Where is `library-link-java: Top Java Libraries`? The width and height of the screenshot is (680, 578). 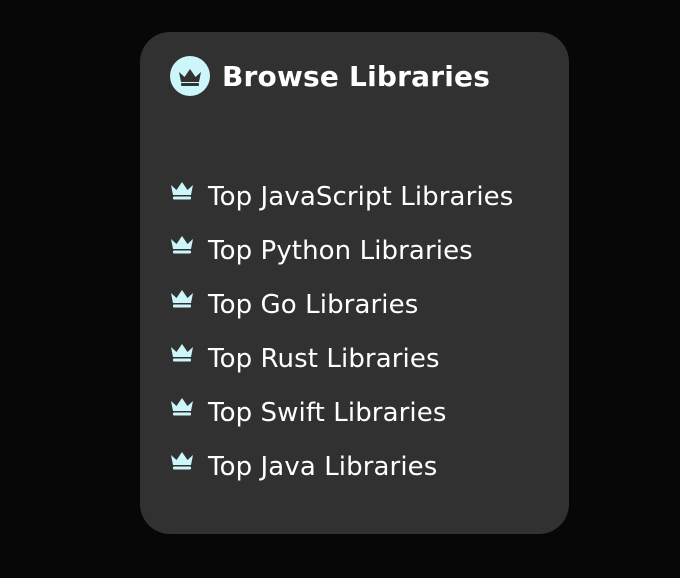
library-link-java: Top Java Libraries is located at coordinates (341, 467).